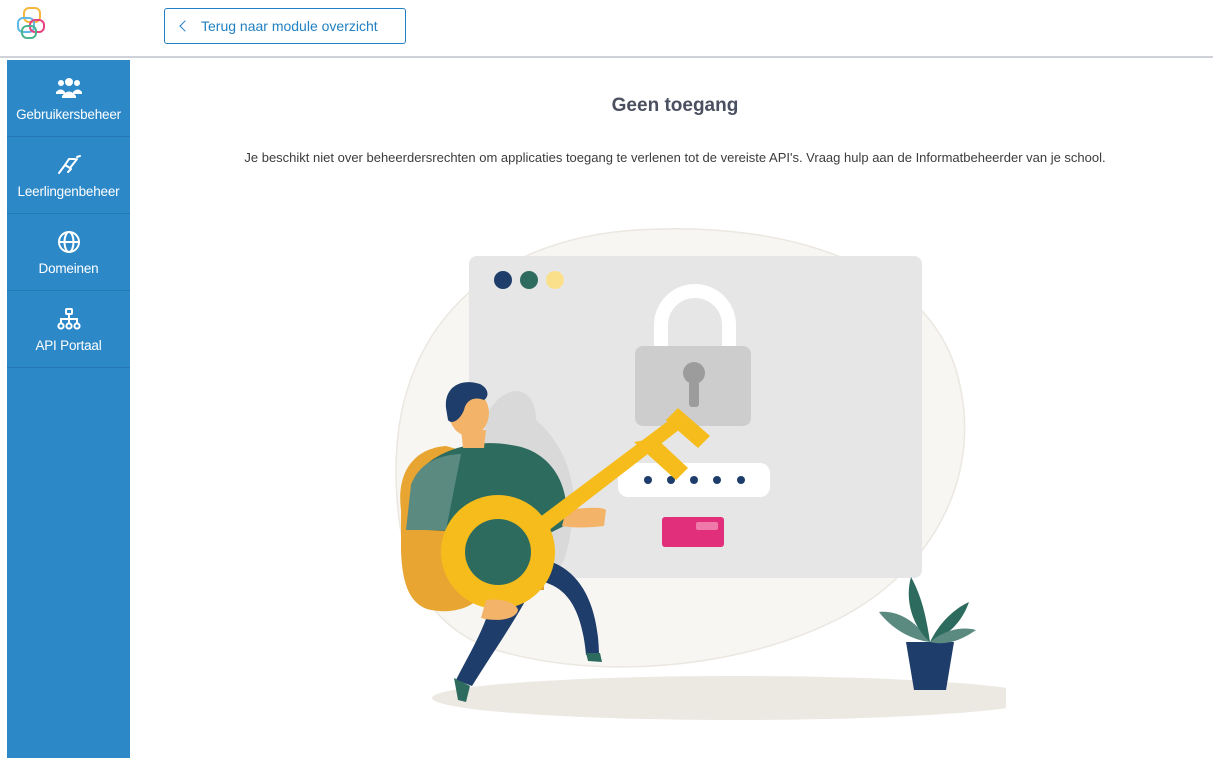 The width and height of the screenshot is (1213, 758). I want to click on back-button-label: Terug naar module overzicht, so click(289, 26).